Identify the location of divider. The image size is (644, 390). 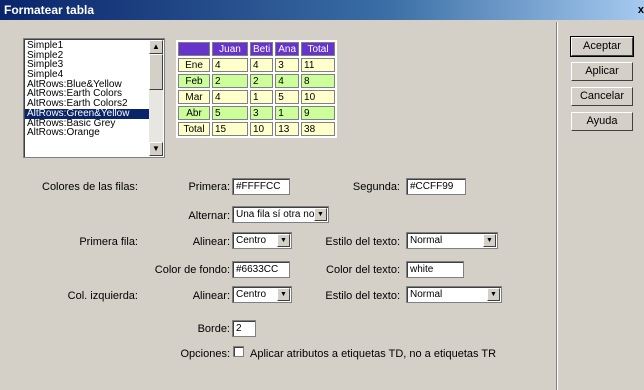
(557, 206).